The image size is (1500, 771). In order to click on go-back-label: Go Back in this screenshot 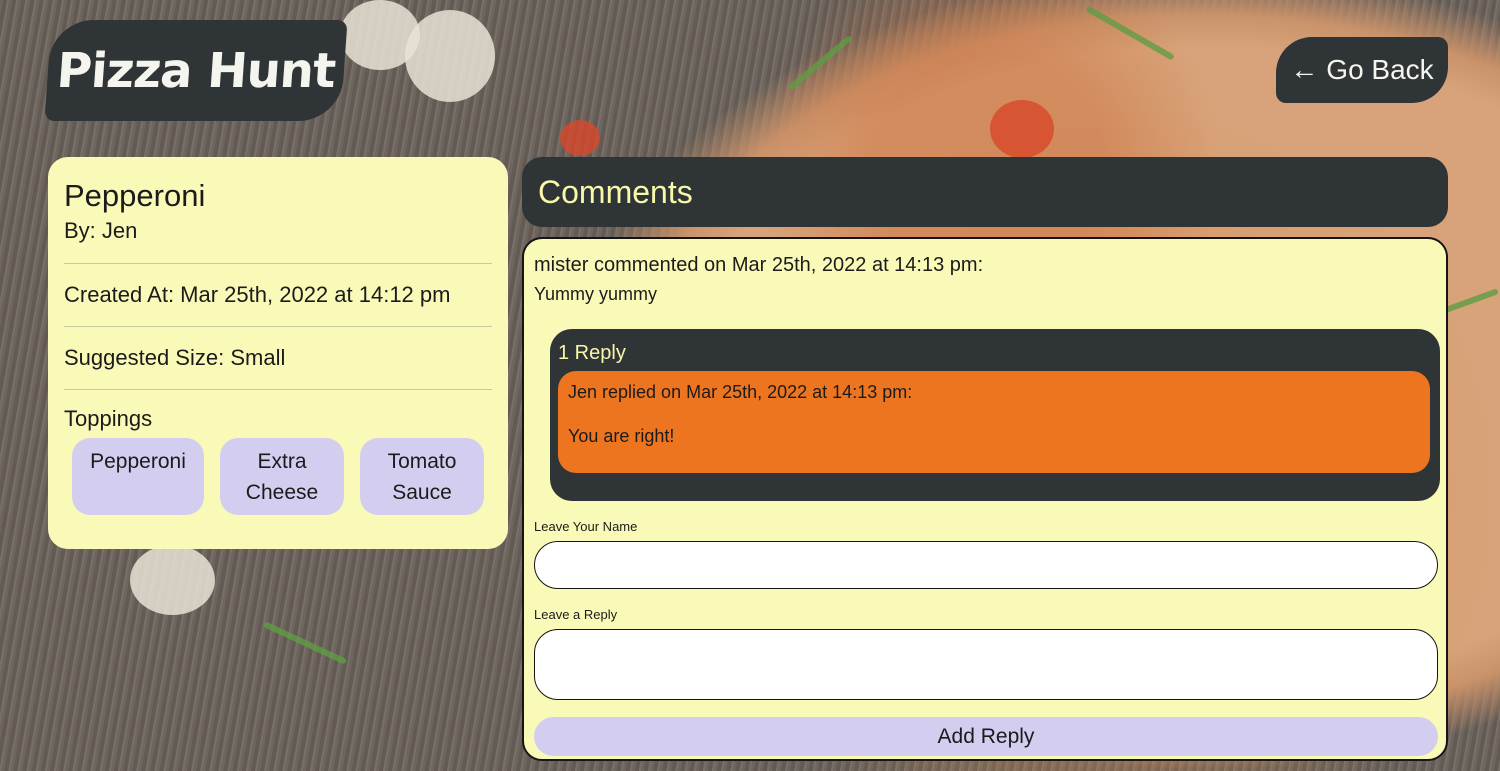, I will do `click(1380, 69)`.